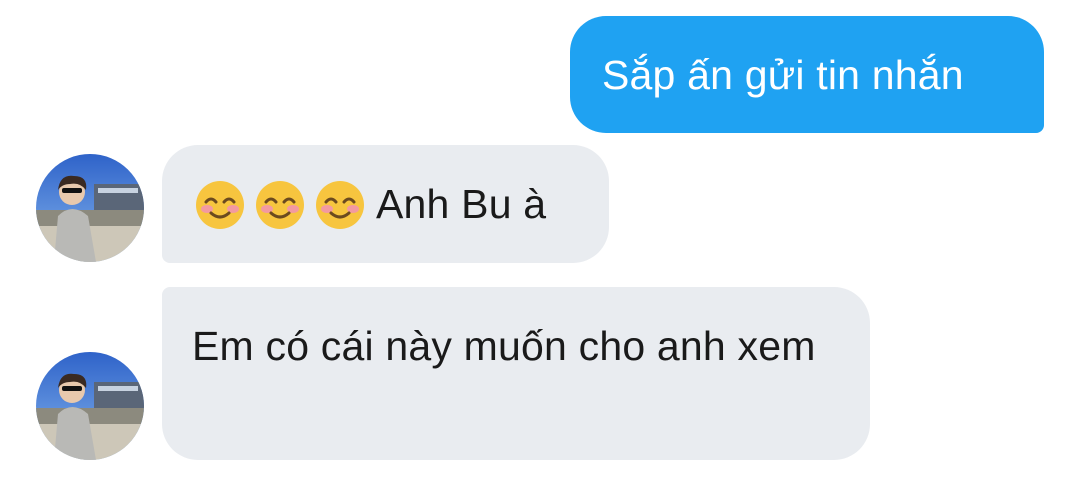 Image resolution: width=1080 pixels, height=487 pixels. I want to click on incoming-message-bubble: Anh Bu à, so click(385, 204).